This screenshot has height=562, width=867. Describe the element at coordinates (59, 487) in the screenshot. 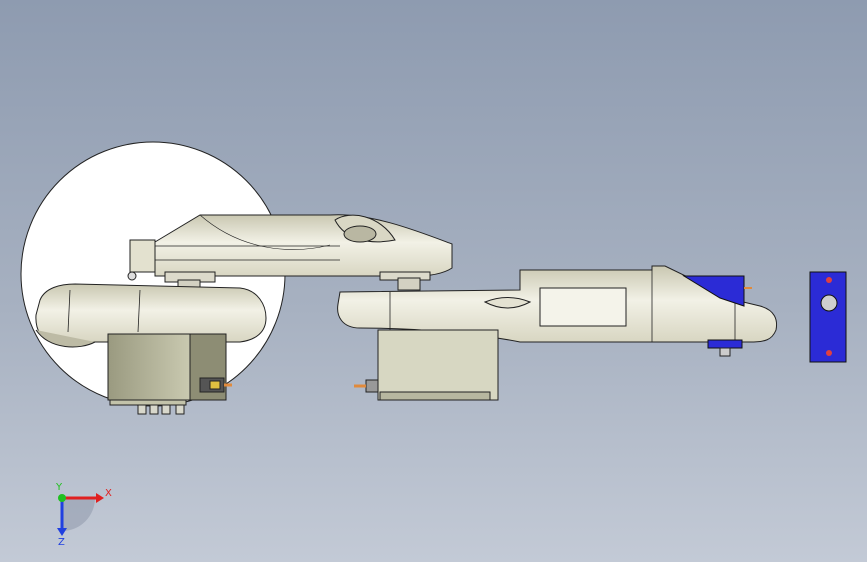

I see `y-axis-label: Y` at that location.